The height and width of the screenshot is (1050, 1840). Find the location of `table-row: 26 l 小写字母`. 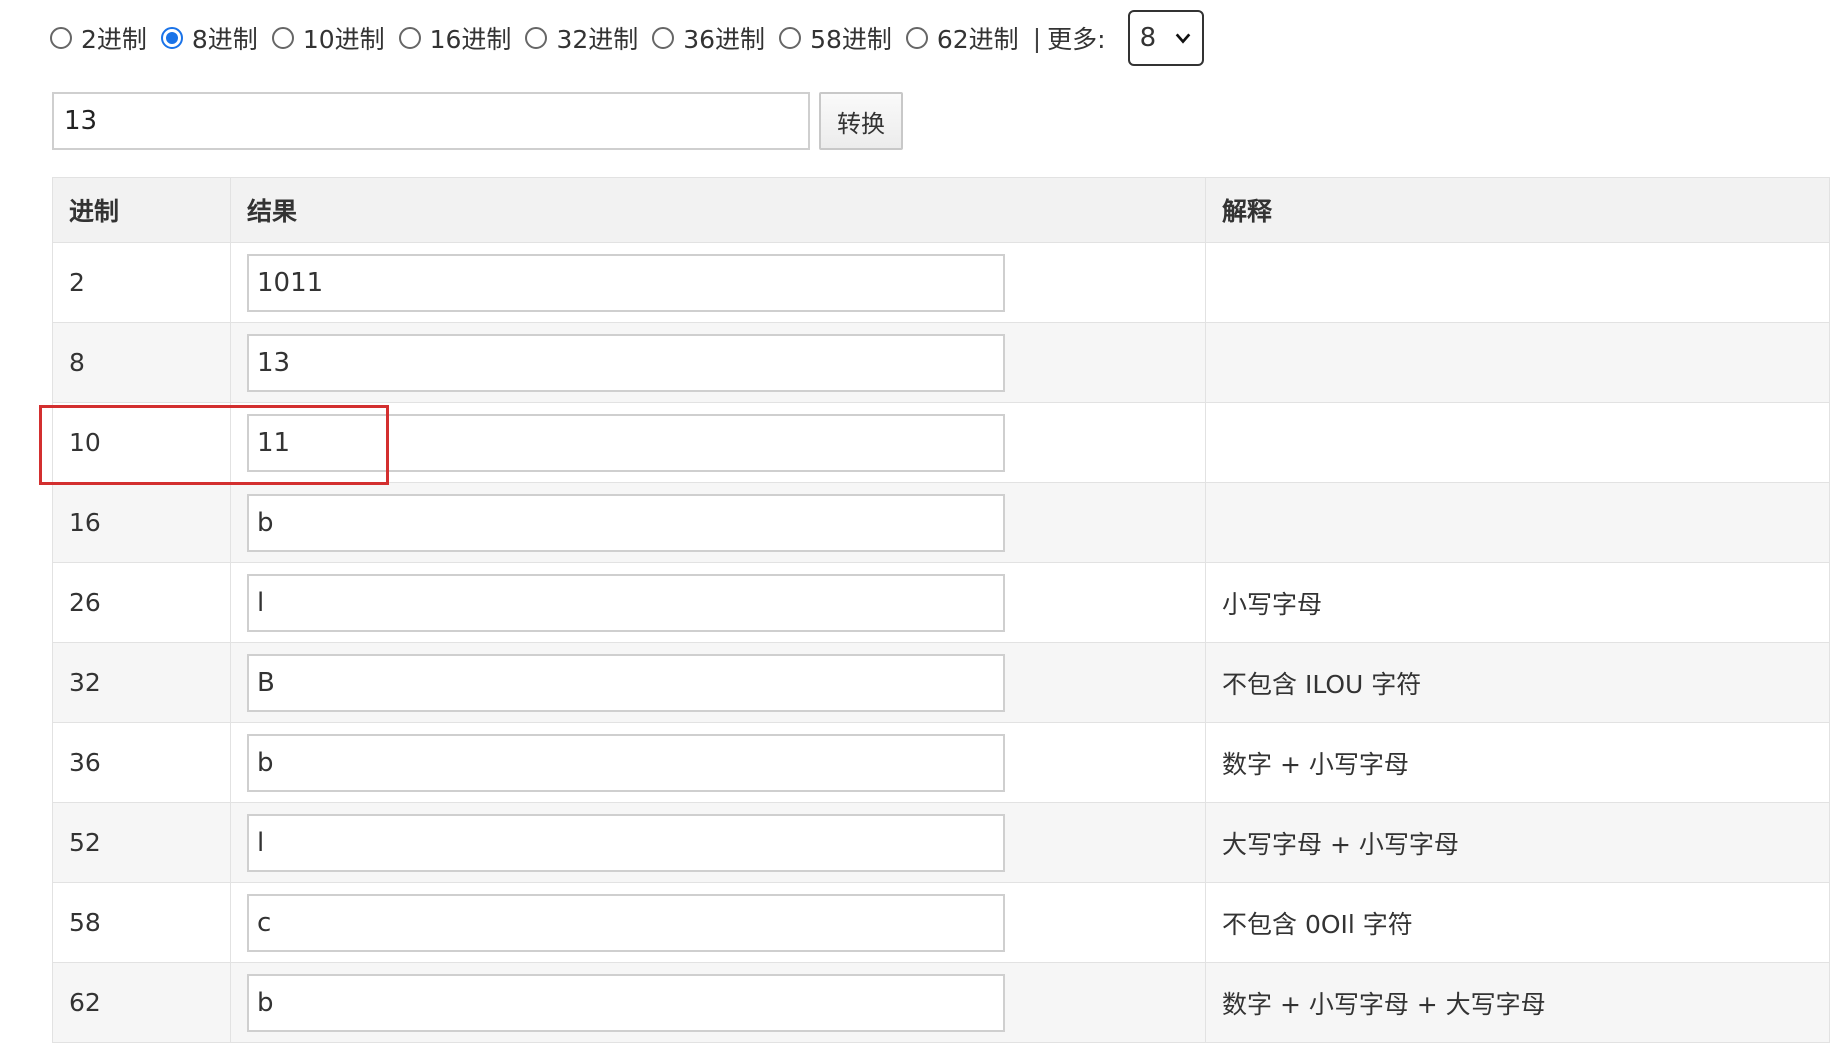

table-row: 26 l 小写字母 is located at coordinates (941, 602).